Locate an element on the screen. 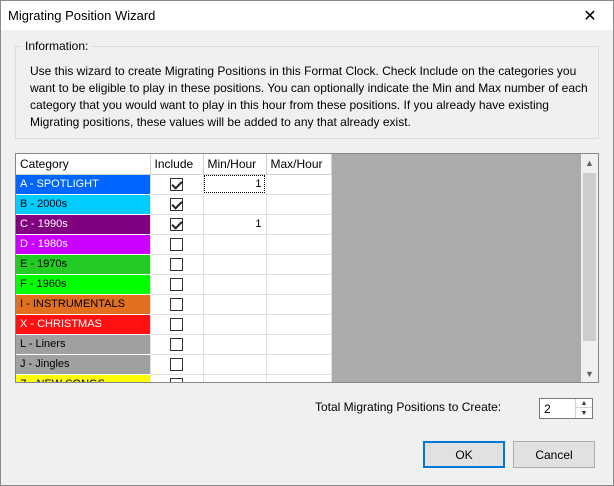 Image resolution: width=614 pixels, height=486 pixels. spin-up-icon: ▲ is located at coordinates (584, 403).